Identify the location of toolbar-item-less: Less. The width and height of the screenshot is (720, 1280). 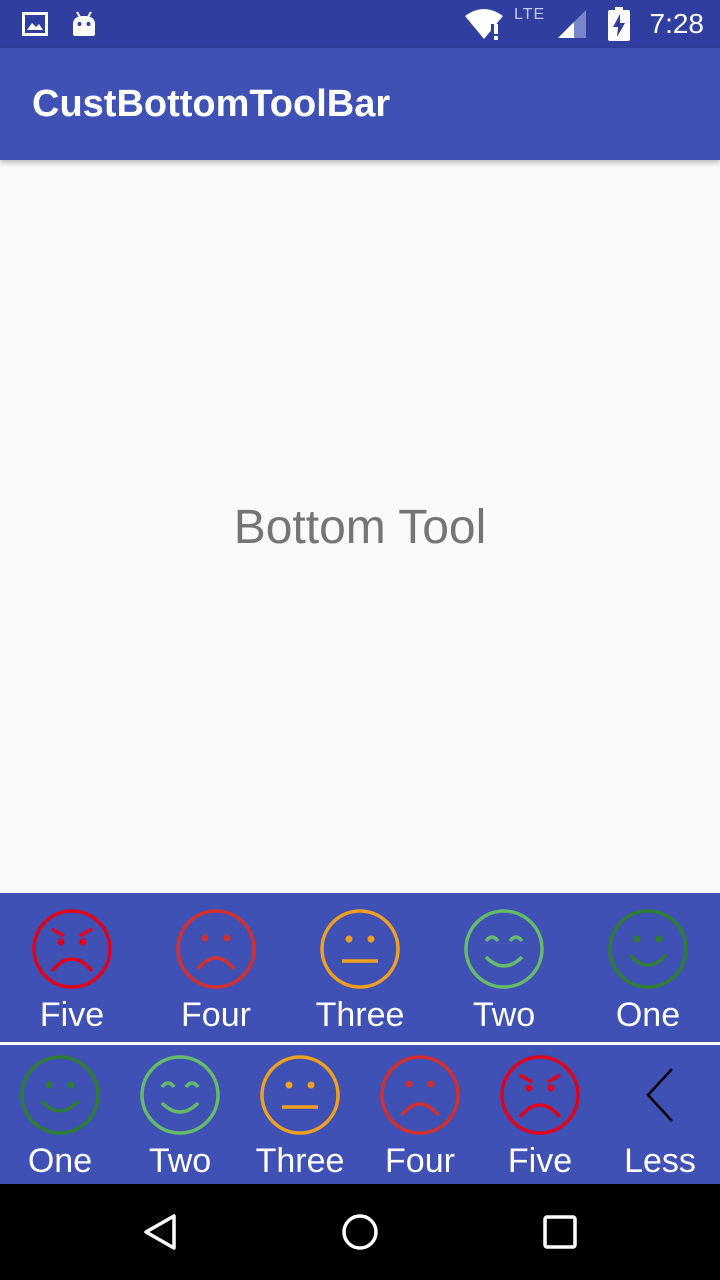
(660, 1117).